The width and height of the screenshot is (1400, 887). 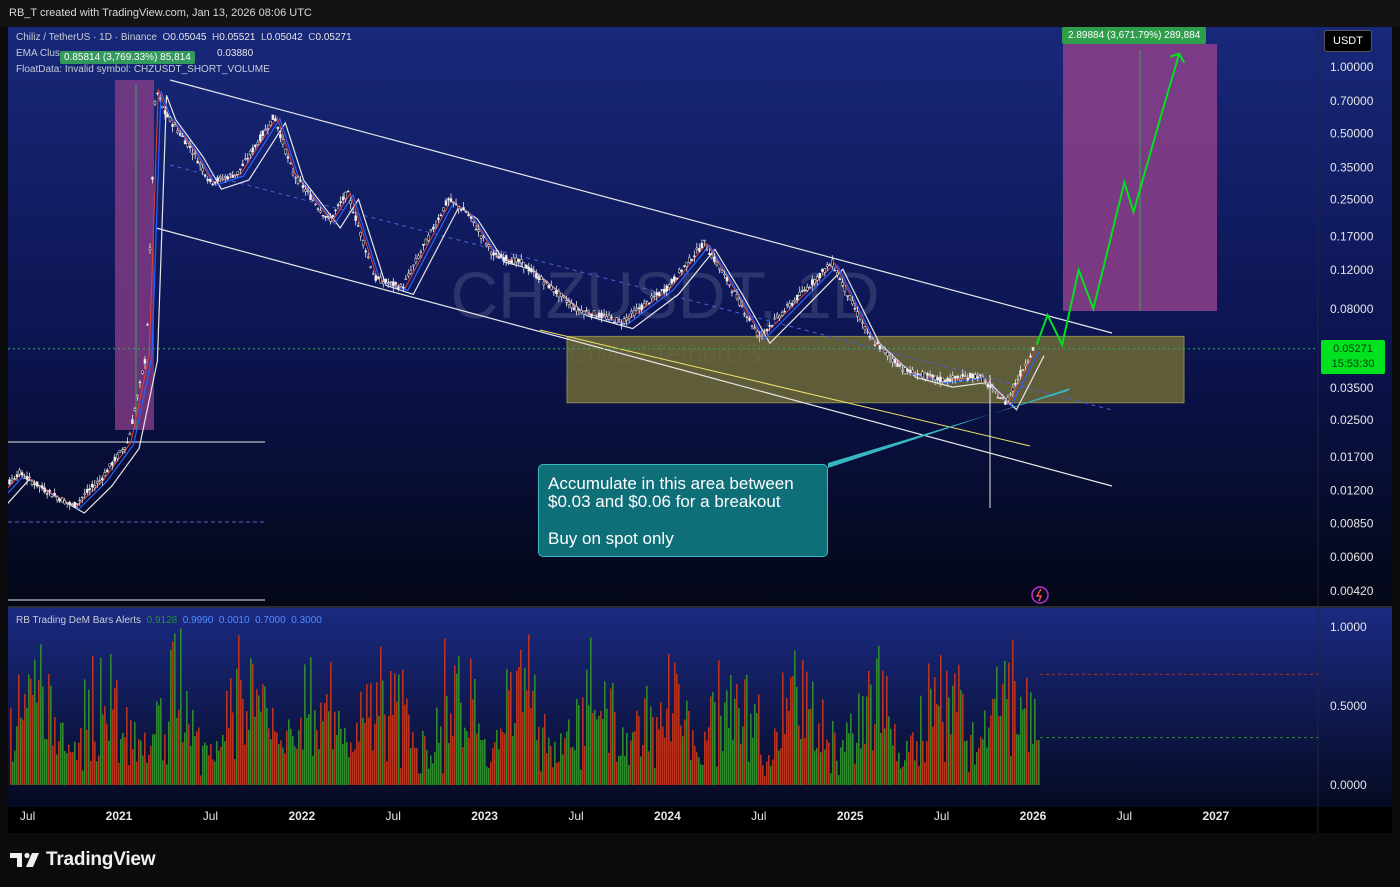 What do you see at coordinates (83, 860) in the screenshot?
I see `tradingview-logo: TradingView` at bounding box center [83, 860].